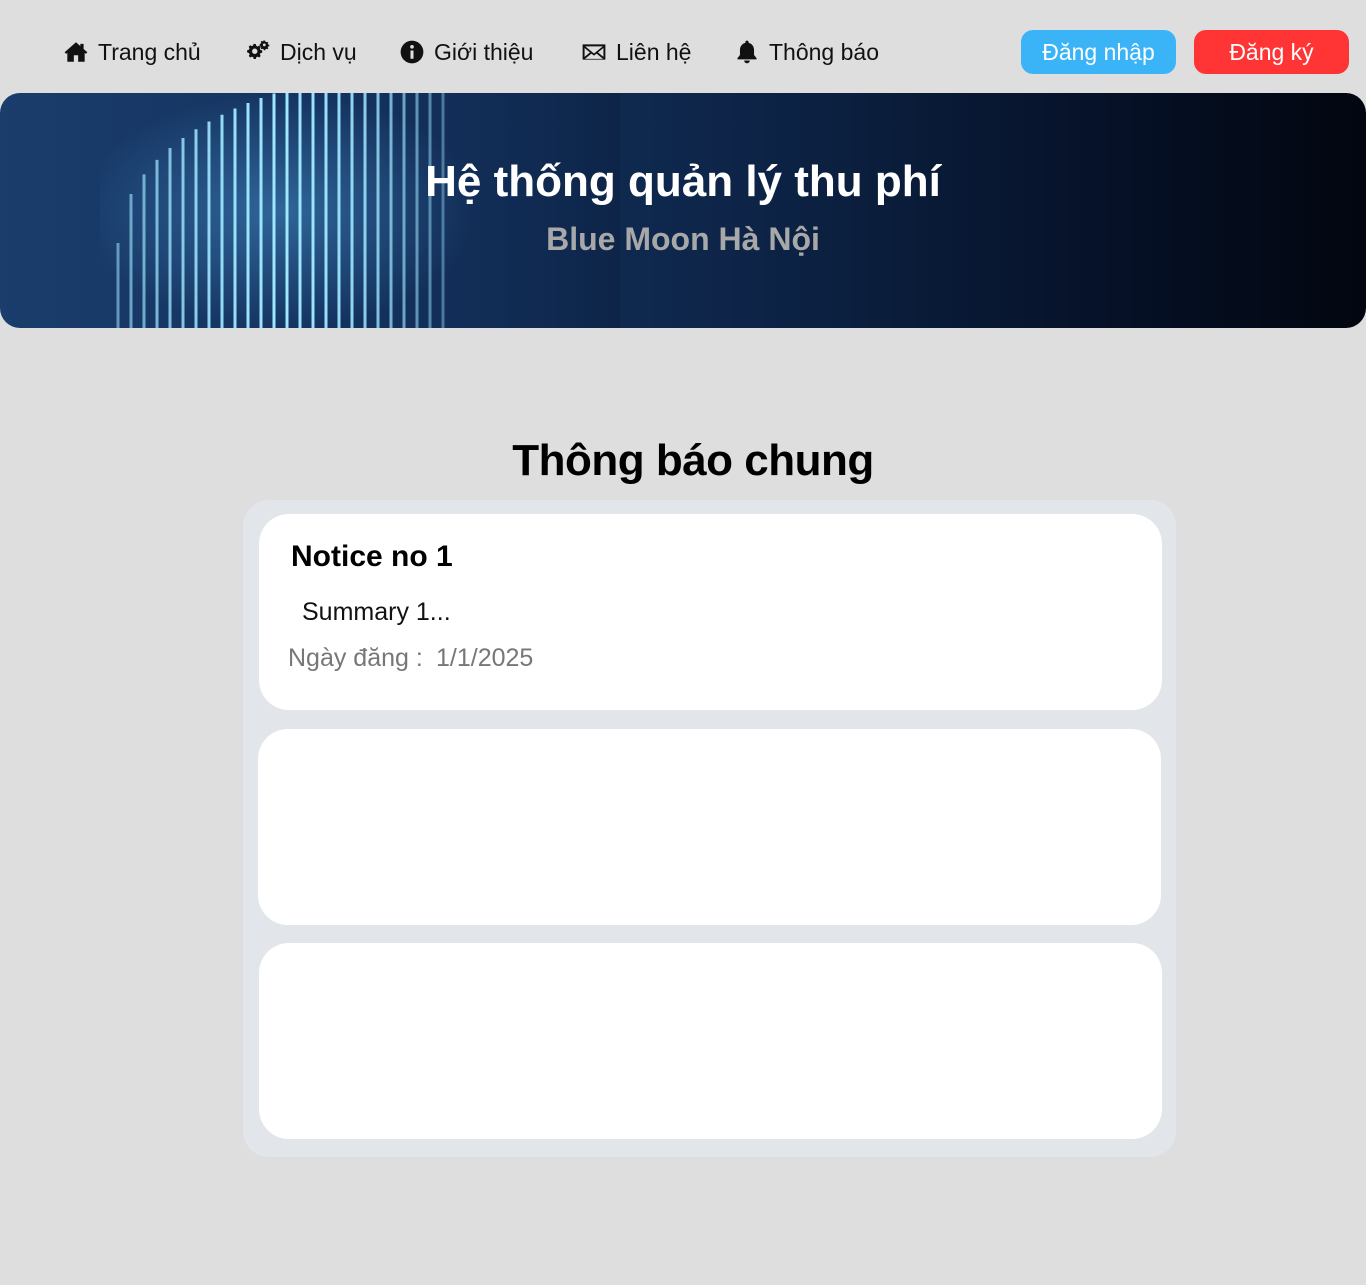 Image resolution: width=1366 pixels, height=1285 pixels. What do you see at coordinates (355, 658) in the screenshot?
I see `notice-date-label: Ngày đăng :` at bounding box center [355, 658].